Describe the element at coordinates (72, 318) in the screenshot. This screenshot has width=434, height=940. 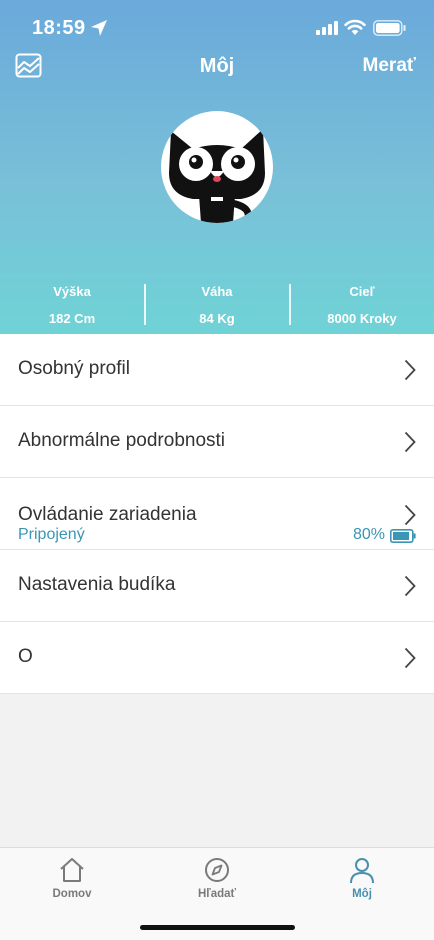
I see `stat-value: 182 Cm` at that location.